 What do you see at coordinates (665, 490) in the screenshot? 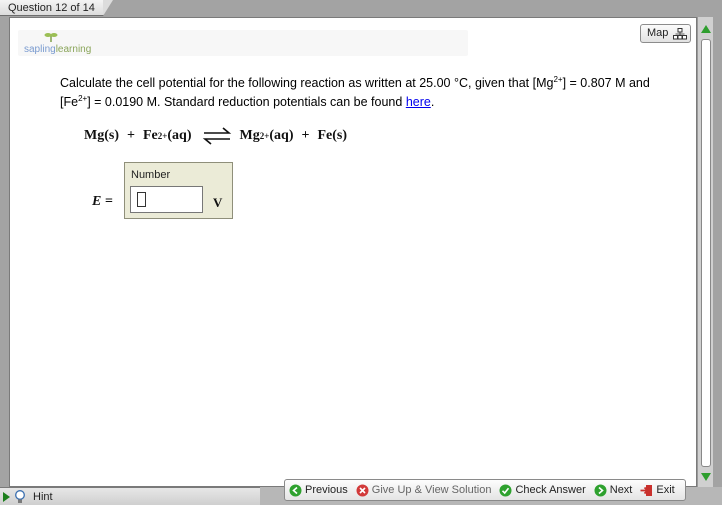
I see `exit-label: Exit` at bounding box center [665, 490].